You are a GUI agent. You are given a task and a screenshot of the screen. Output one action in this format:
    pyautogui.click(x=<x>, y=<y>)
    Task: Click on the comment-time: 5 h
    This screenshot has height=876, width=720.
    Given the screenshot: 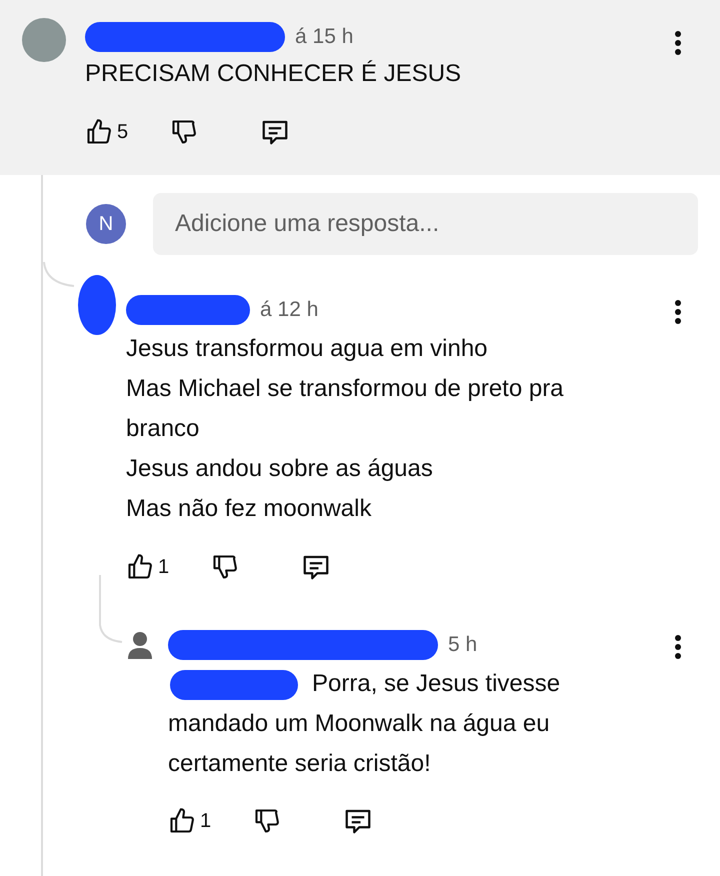 What is the action you would take?
    pyautogui.click(x=463, y=645)
    